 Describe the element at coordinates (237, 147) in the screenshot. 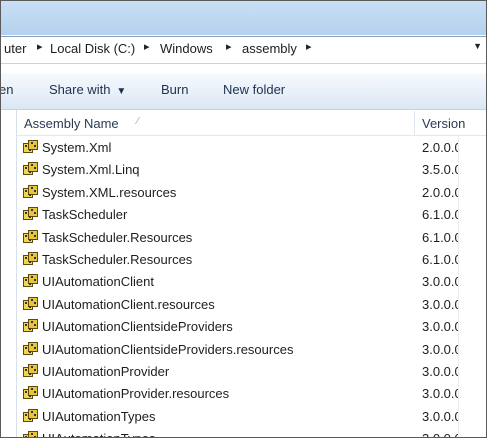

I see `table-row: System.Xml 2.0.0.0` at that location.